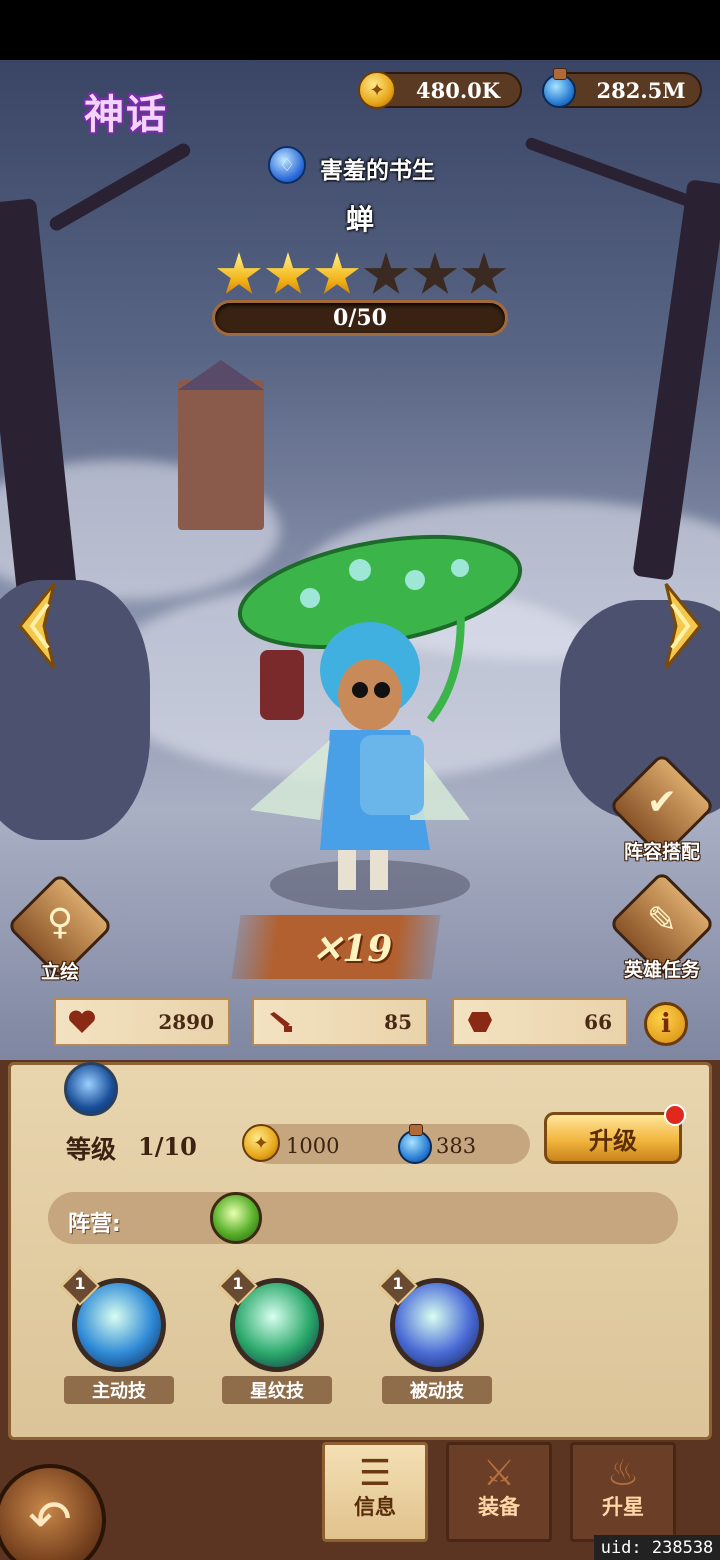 This screenshot has width=720, height=1560. Describe the element at coordinates (675, 1115) in the screenshot. I see `notification-dot` at that location.